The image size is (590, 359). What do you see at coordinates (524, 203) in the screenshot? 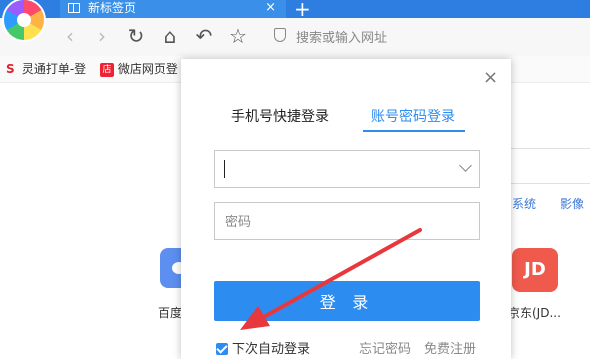
I see `page-link: 系统` at bounding box center [524, 203].